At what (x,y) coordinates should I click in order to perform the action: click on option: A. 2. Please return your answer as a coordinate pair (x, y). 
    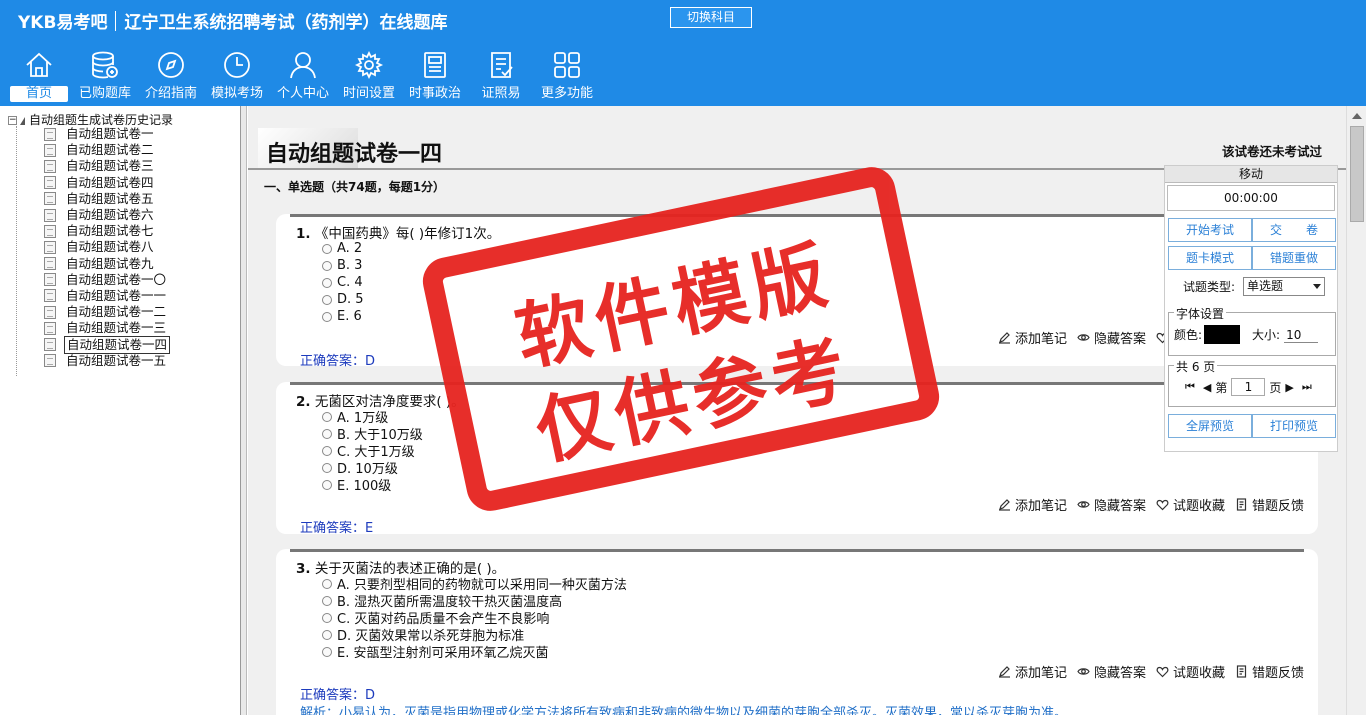
    Looking at the image, I should click on (343, 248).